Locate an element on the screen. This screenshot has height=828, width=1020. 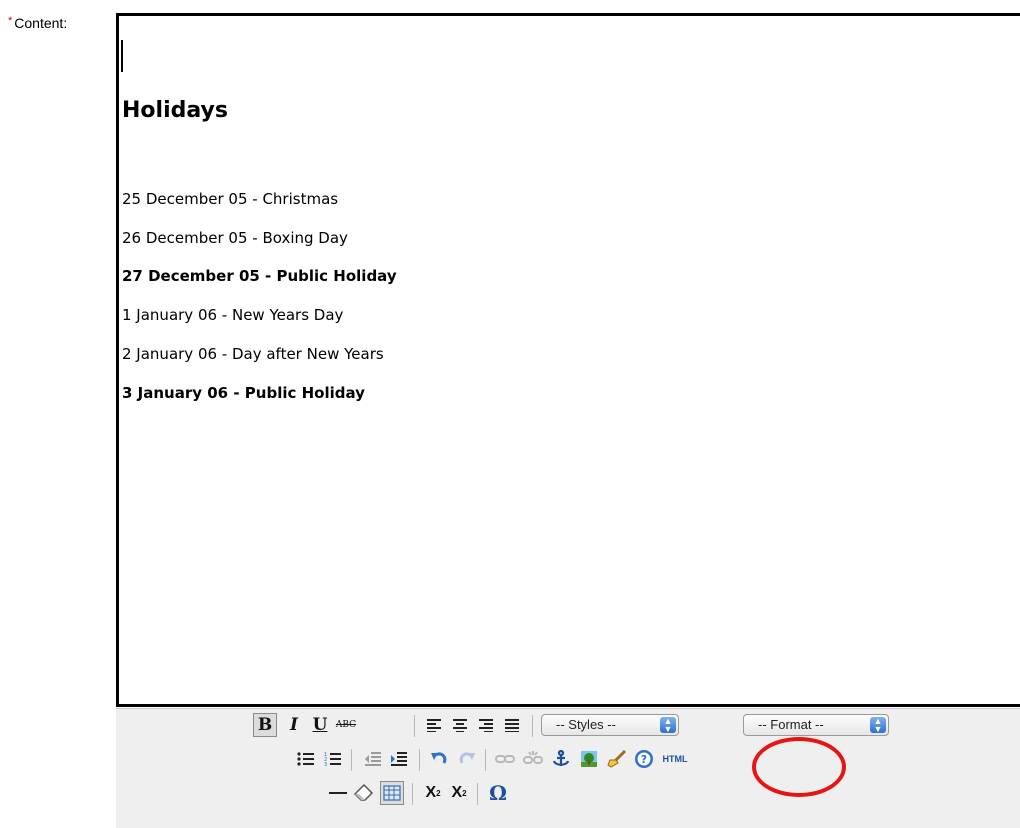
align-right-icon is located at coordinates (486, 725).